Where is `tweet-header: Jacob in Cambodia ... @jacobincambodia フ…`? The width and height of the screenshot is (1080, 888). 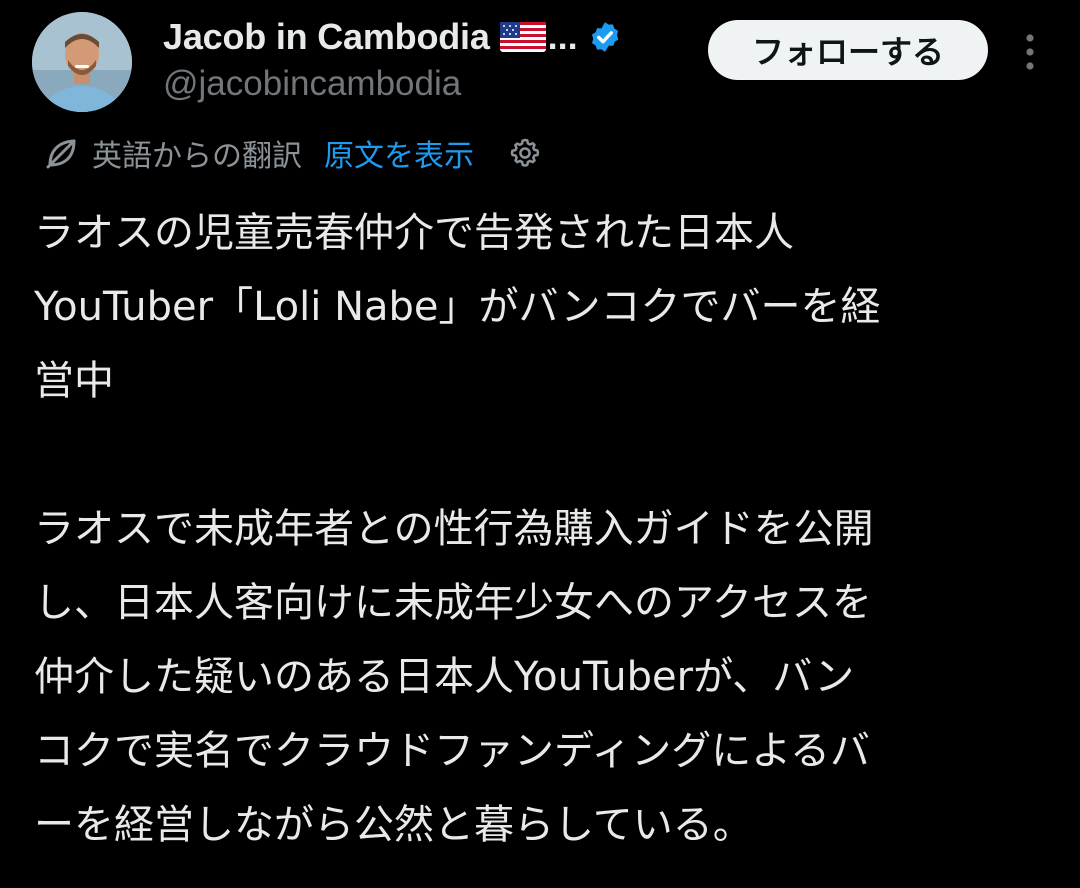 tweet-header: Jacob in Cambodia ... @jacobincambodia フ… is located at coordinates (540, 60).